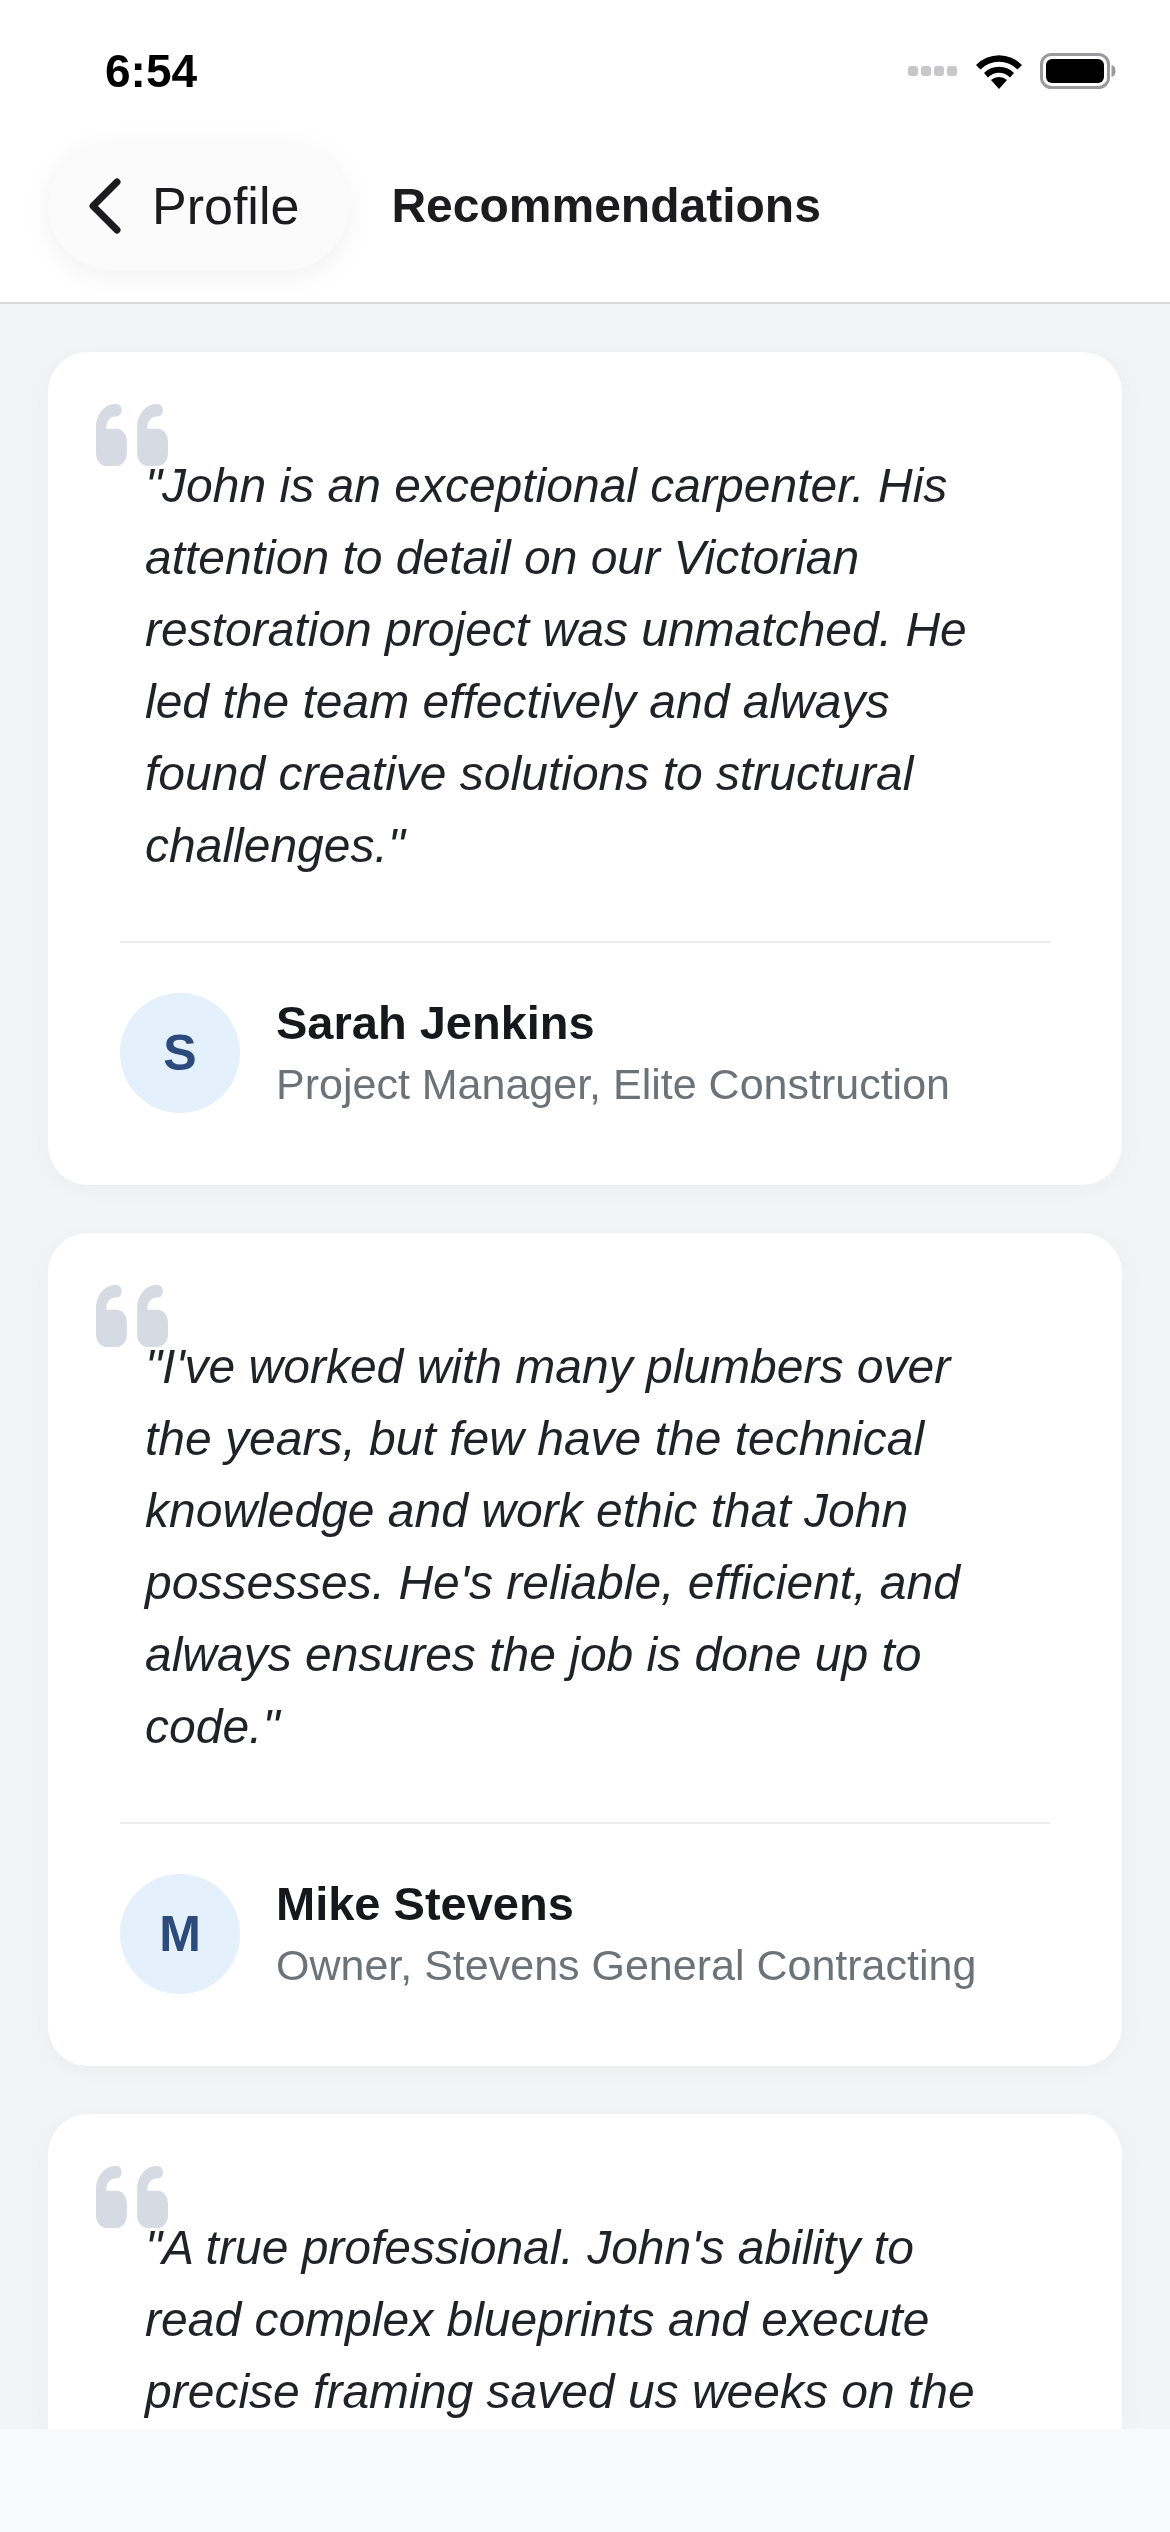  Describe the element at coordinates (151, 71) in the screenshot. I see `status-time: 6:54` at that location.